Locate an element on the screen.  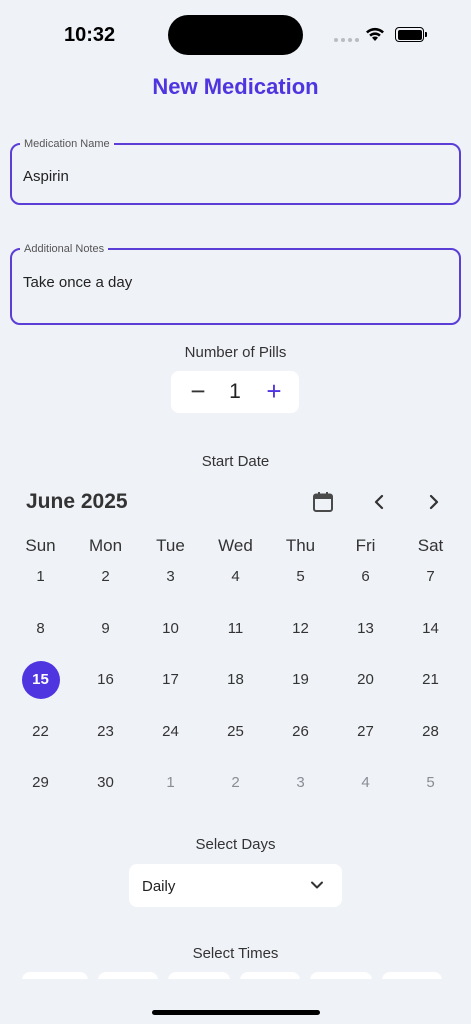
calendar-day: 8 is located at coordinates (40, 629).